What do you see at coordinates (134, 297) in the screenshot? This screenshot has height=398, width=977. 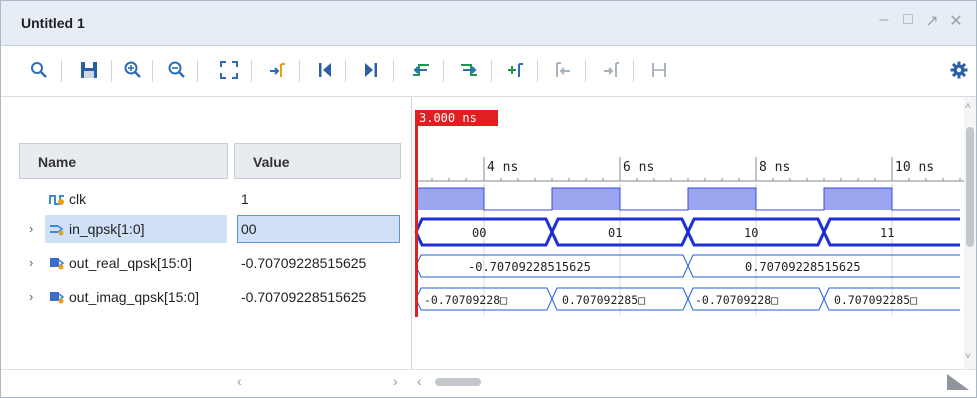 I see `signal-name: out_imag_qpsk[15:0]` at bounding box center [134, 297].